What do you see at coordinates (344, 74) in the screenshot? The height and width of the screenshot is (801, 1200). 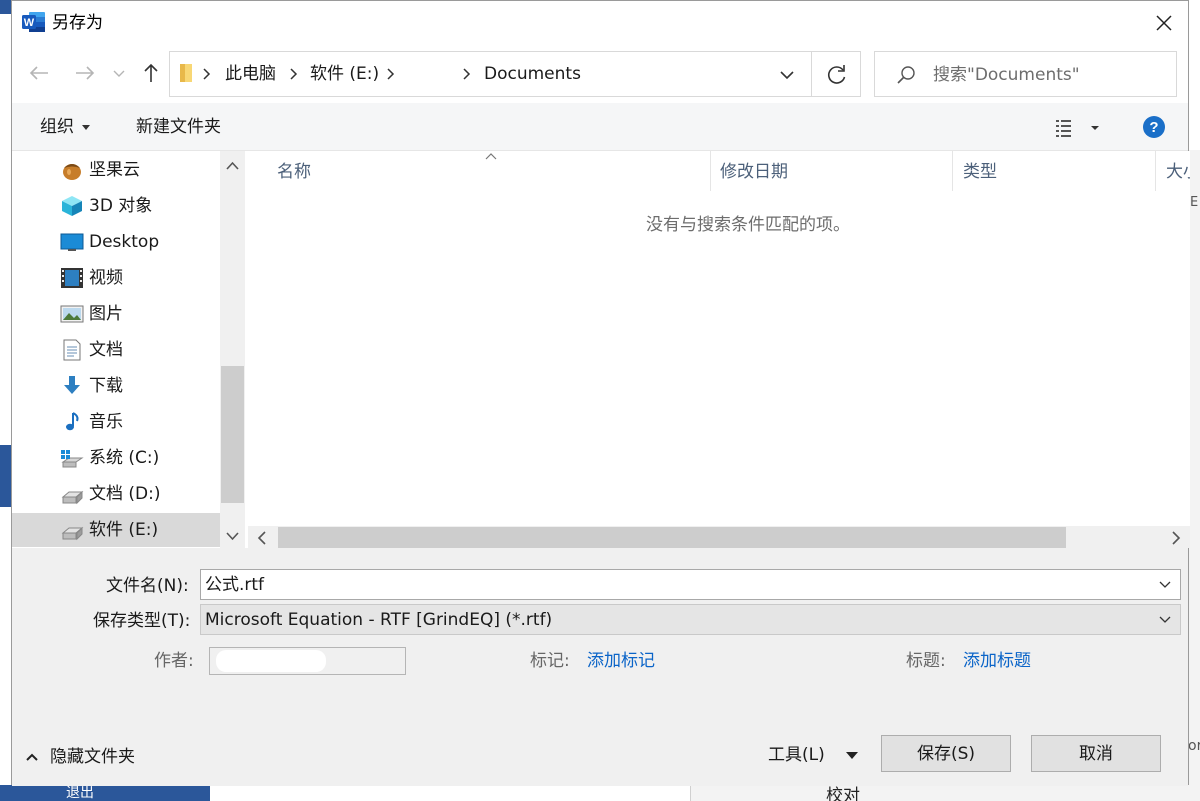 I see `breadcrumb-drive-e: 软件 (E:)` at bounding box center [344, 74].